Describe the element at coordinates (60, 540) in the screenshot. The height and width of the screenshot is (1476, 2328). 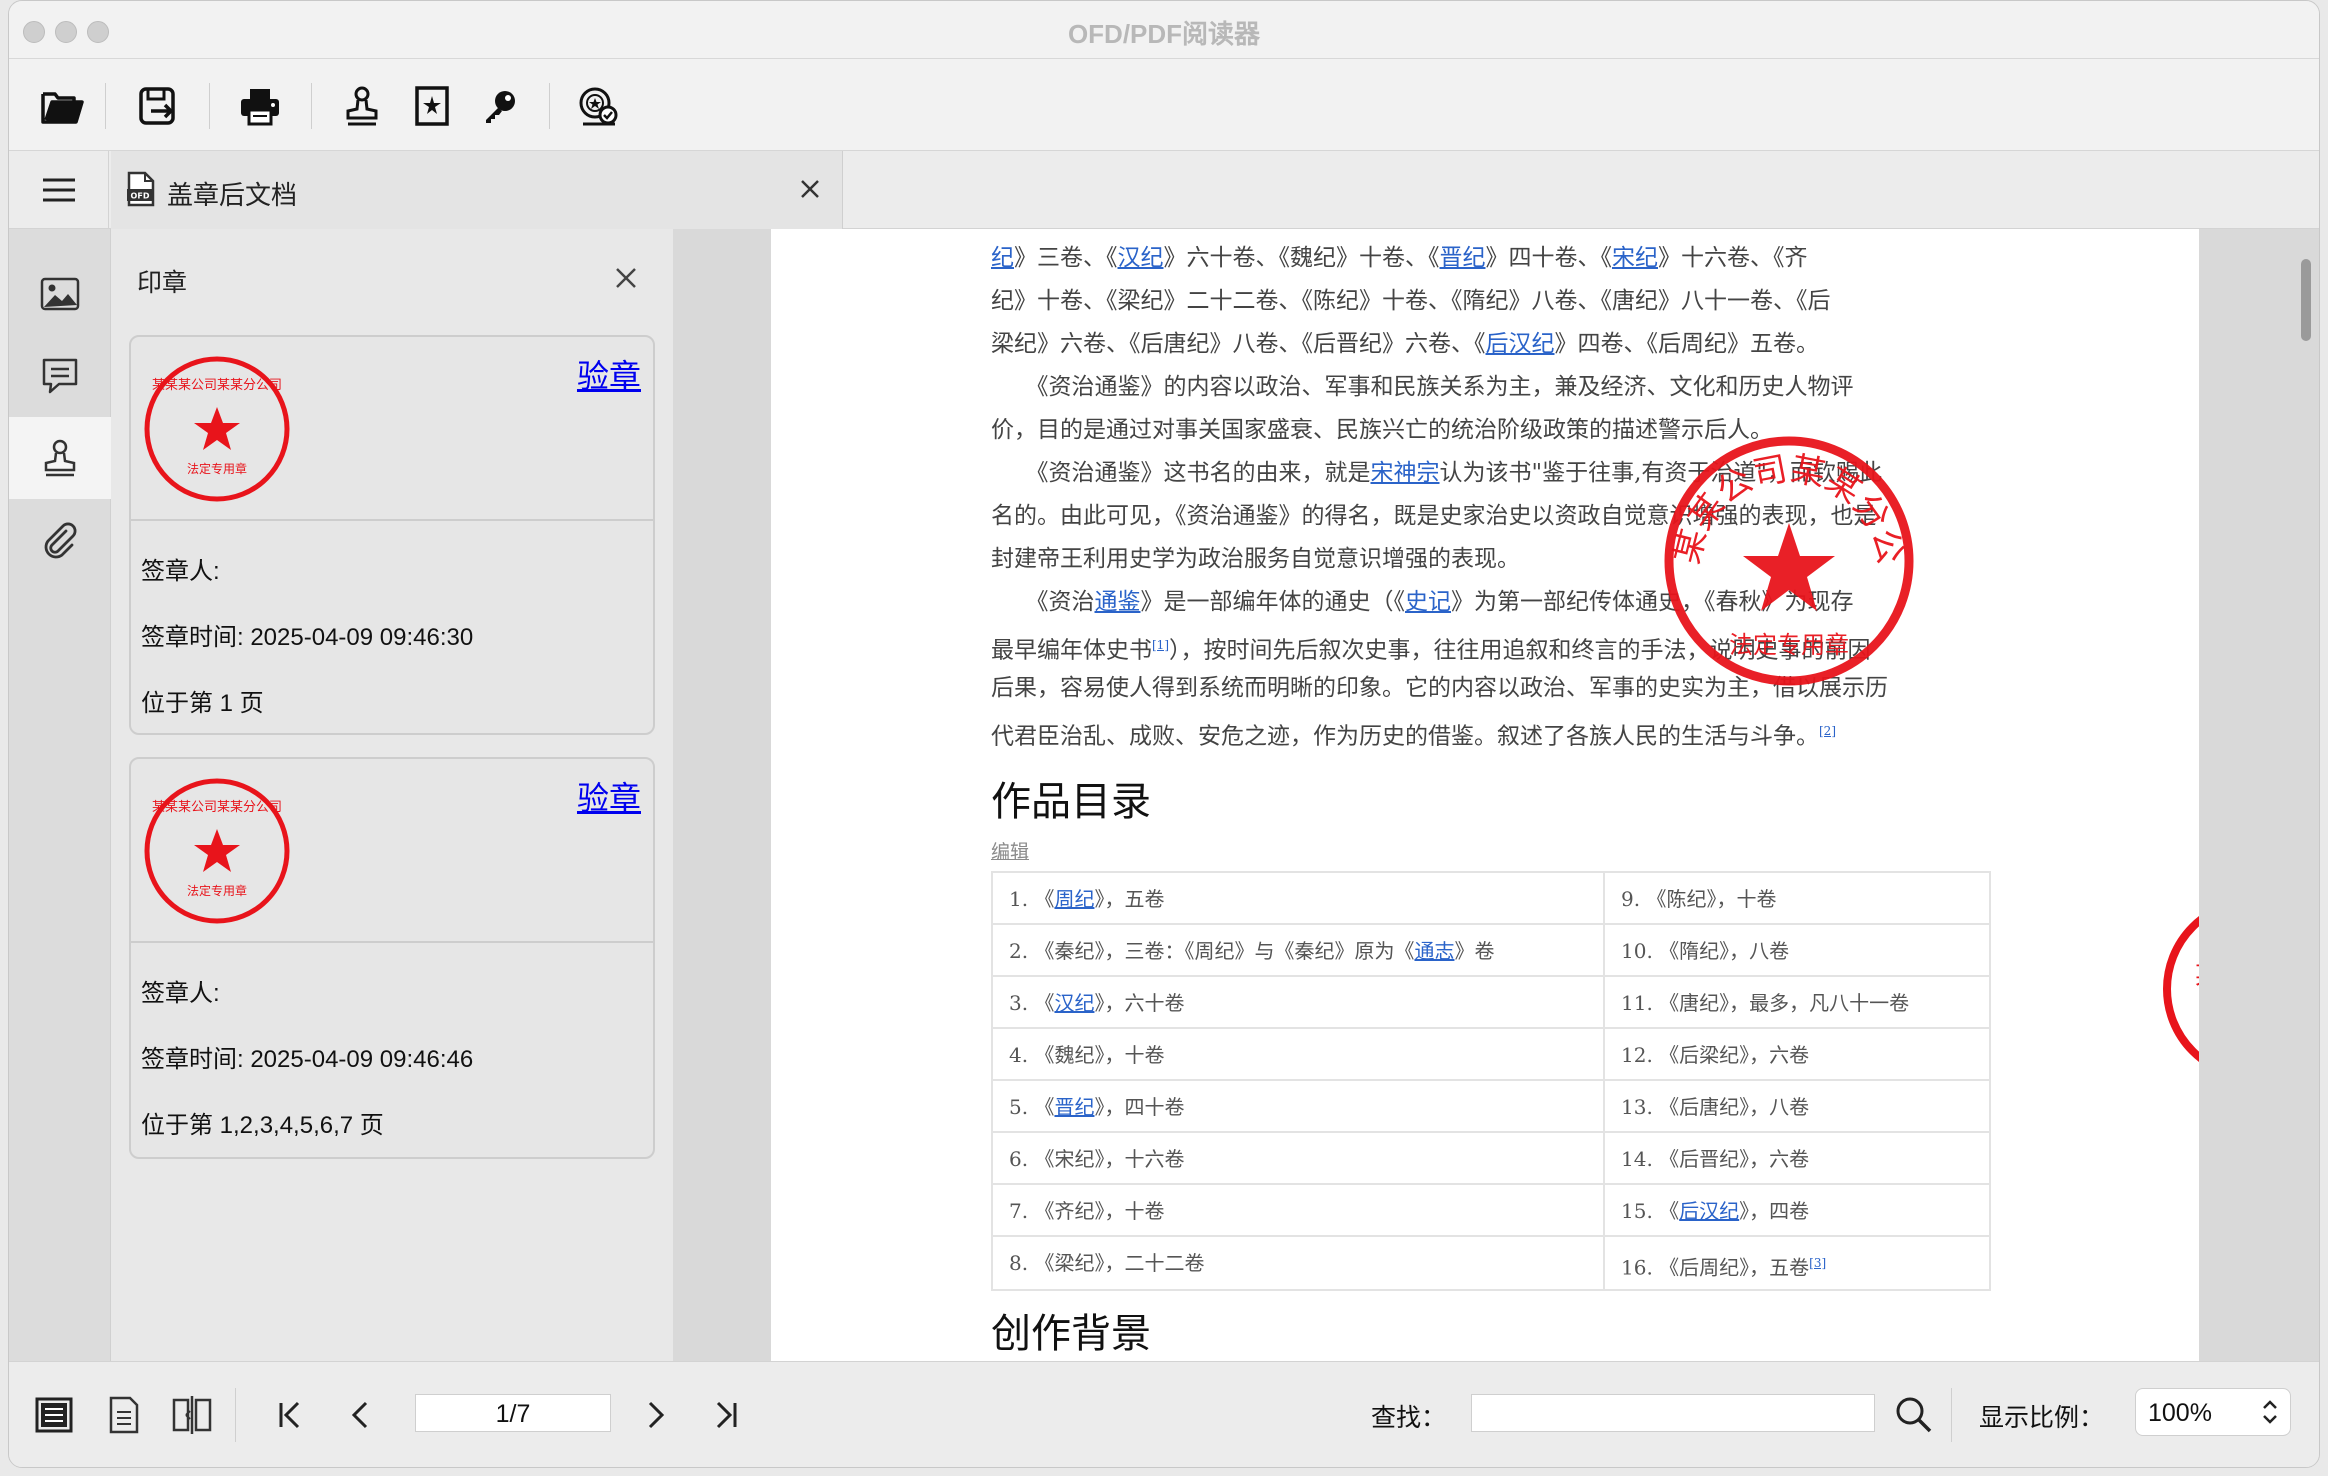
I see `attachment-icon` at that location.